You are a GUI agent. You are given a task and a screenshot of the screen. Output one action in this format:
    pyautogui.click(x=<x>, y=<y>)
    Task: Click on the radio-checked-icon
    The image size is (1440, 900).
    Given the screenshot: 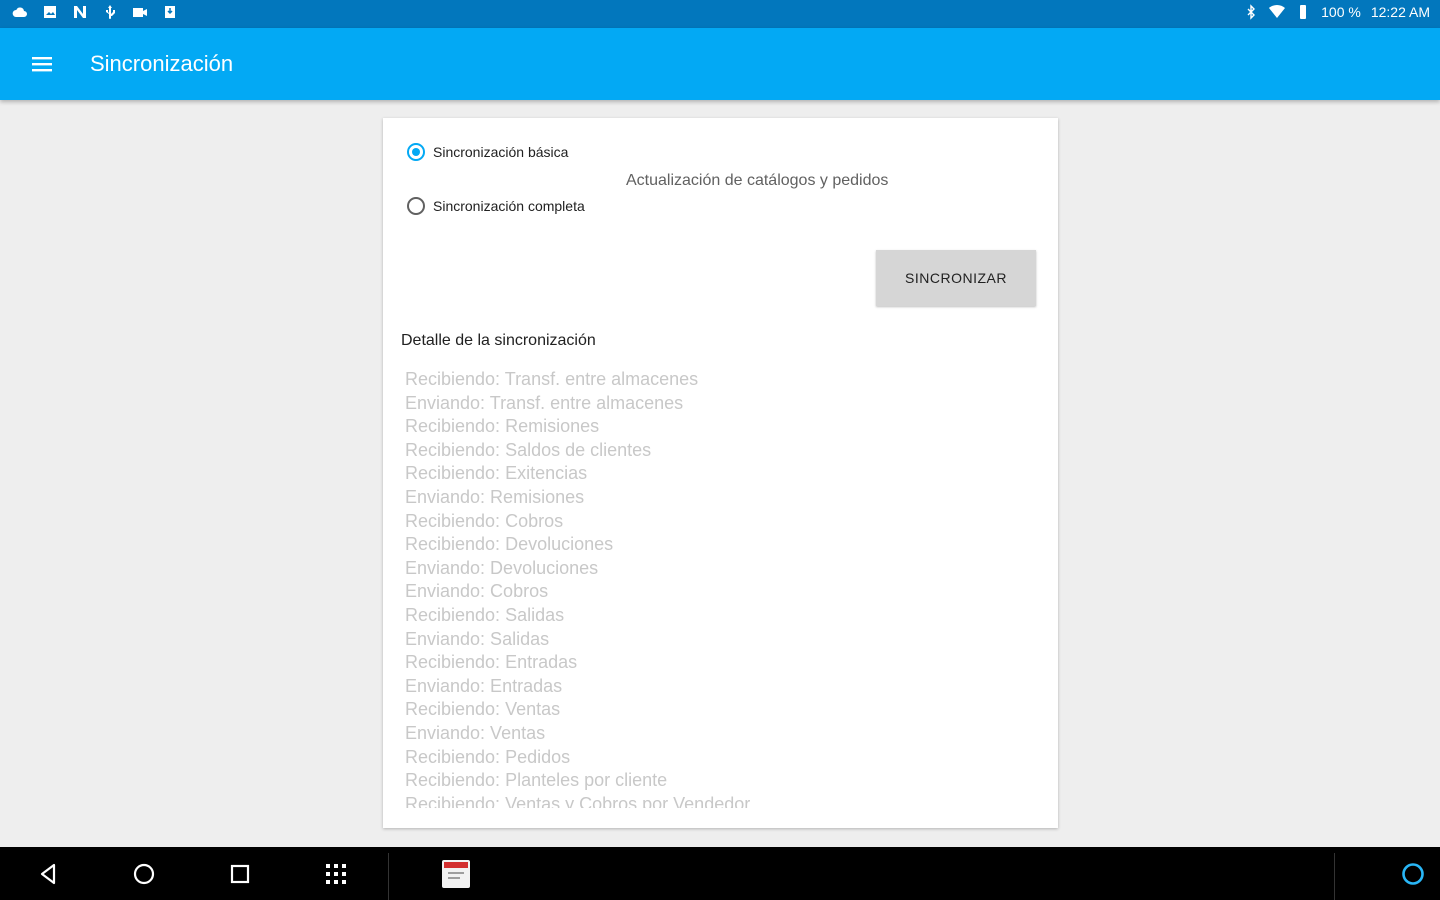 What is the action you would take?
    pyautogui.click(x=416, y=152)
    